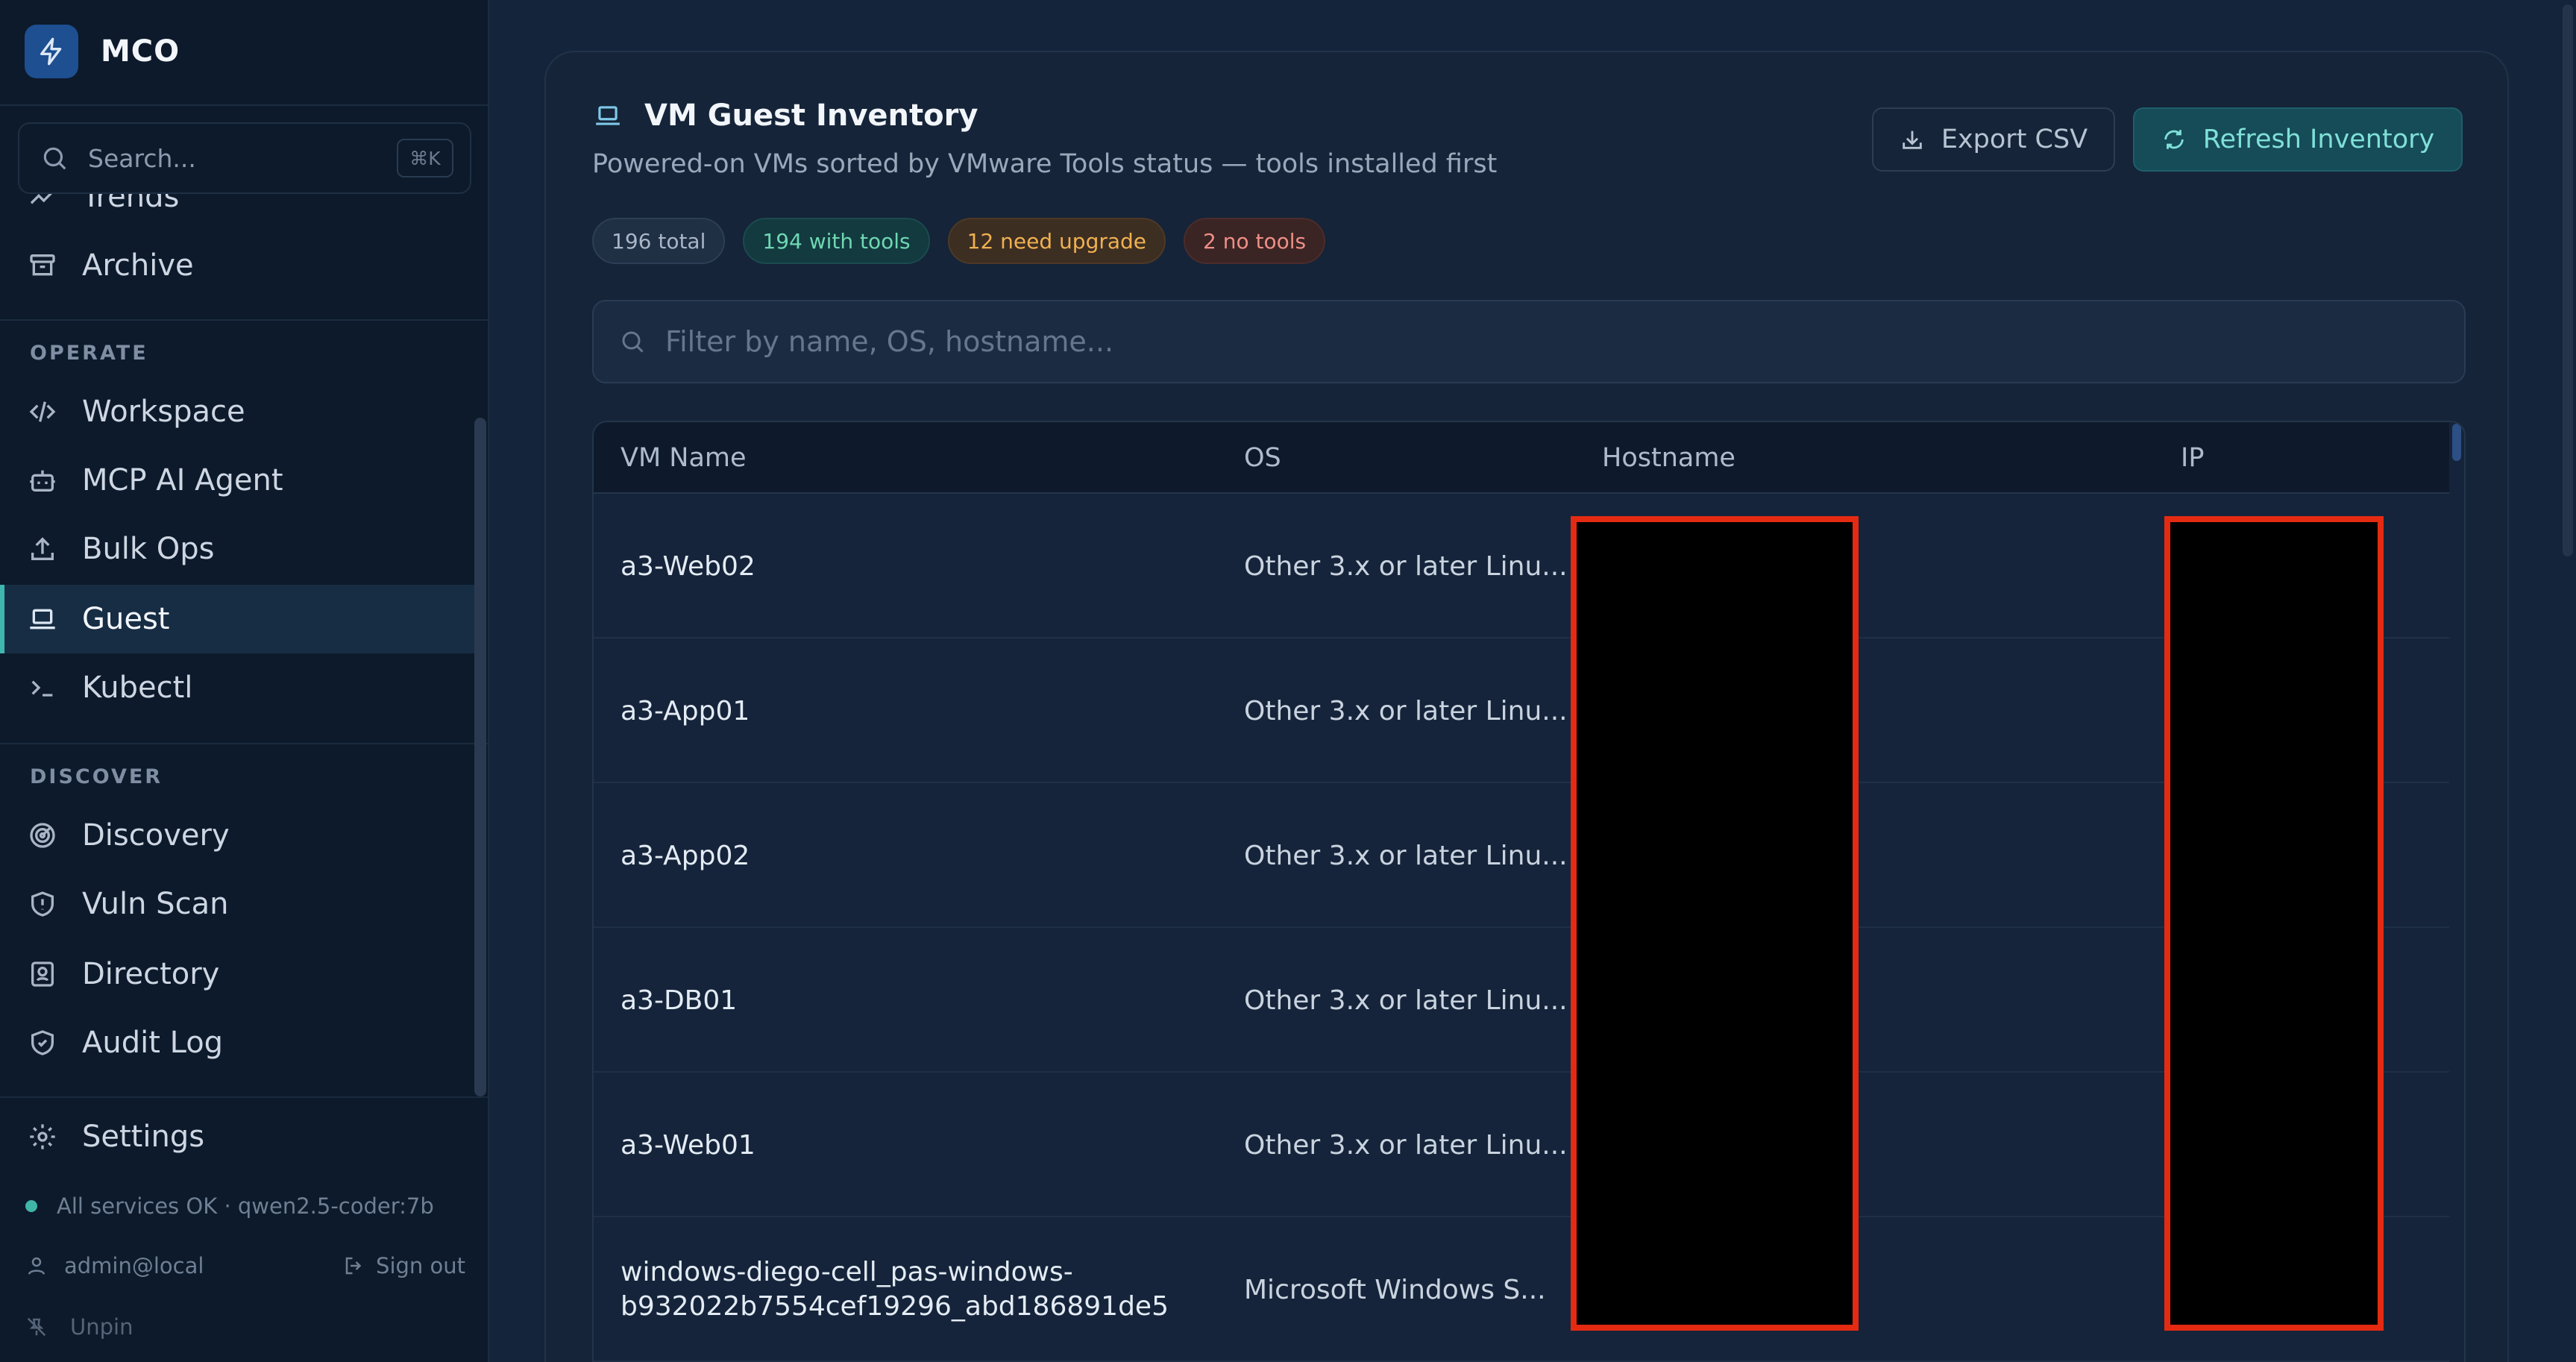 This screenshot has width=2576, height=1362. Describe the element at coordinates (151, 974) in the screenshot. I see `sidebar-item-label: Directory` at that location.